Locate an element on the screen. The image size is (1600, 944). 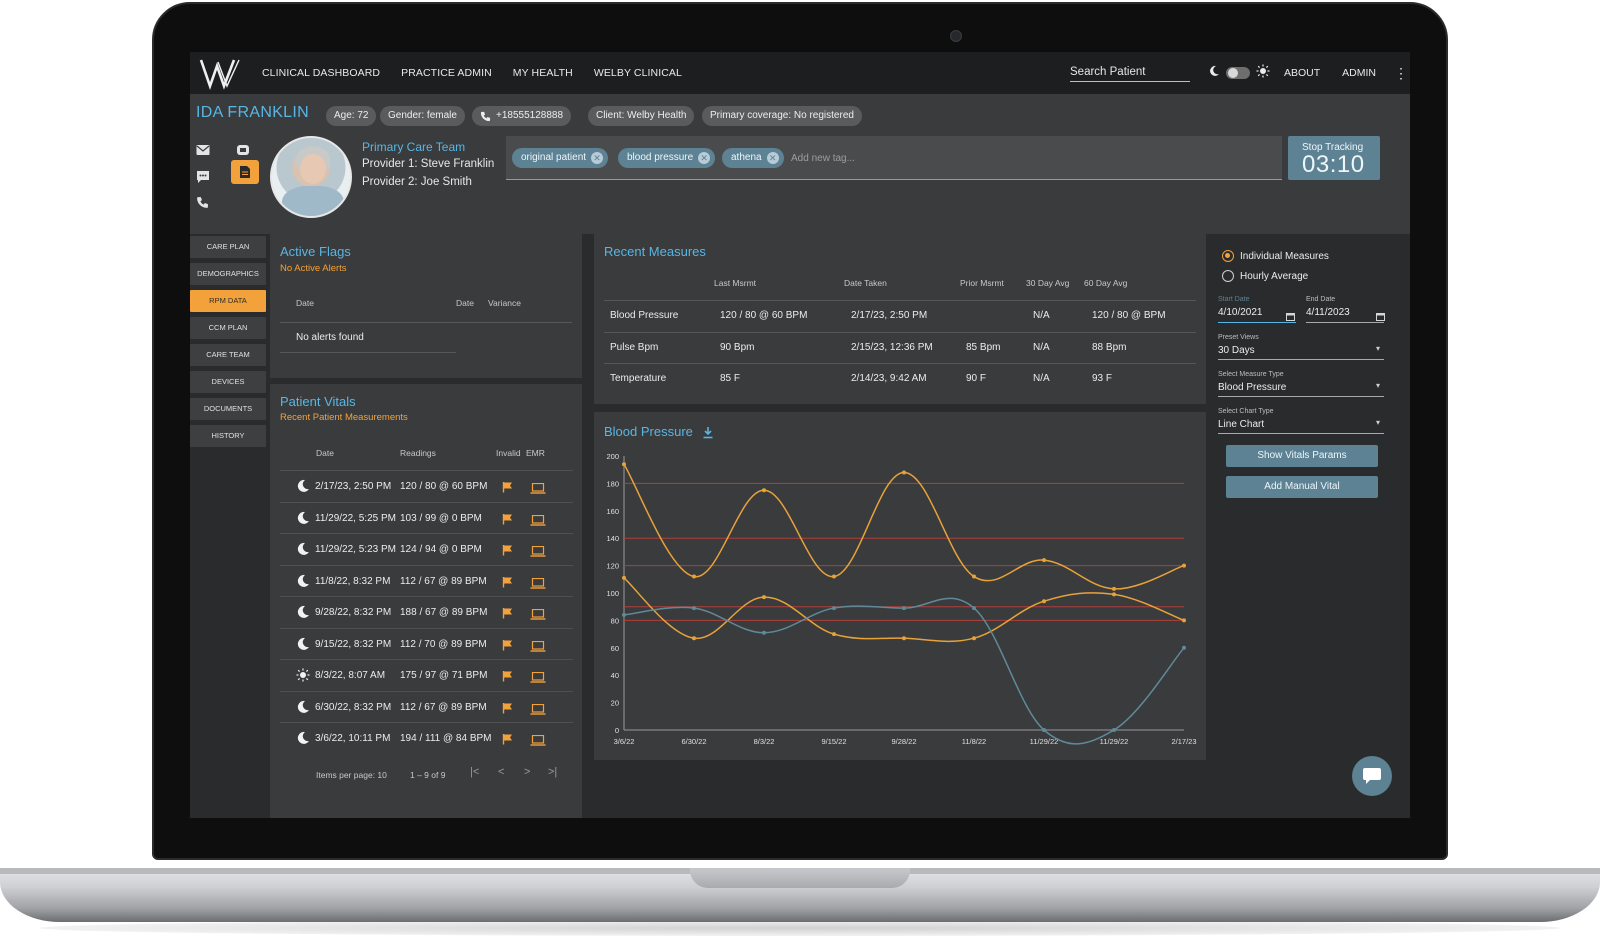
age-chip: Age: 72 is located at coordinates (351, 116).